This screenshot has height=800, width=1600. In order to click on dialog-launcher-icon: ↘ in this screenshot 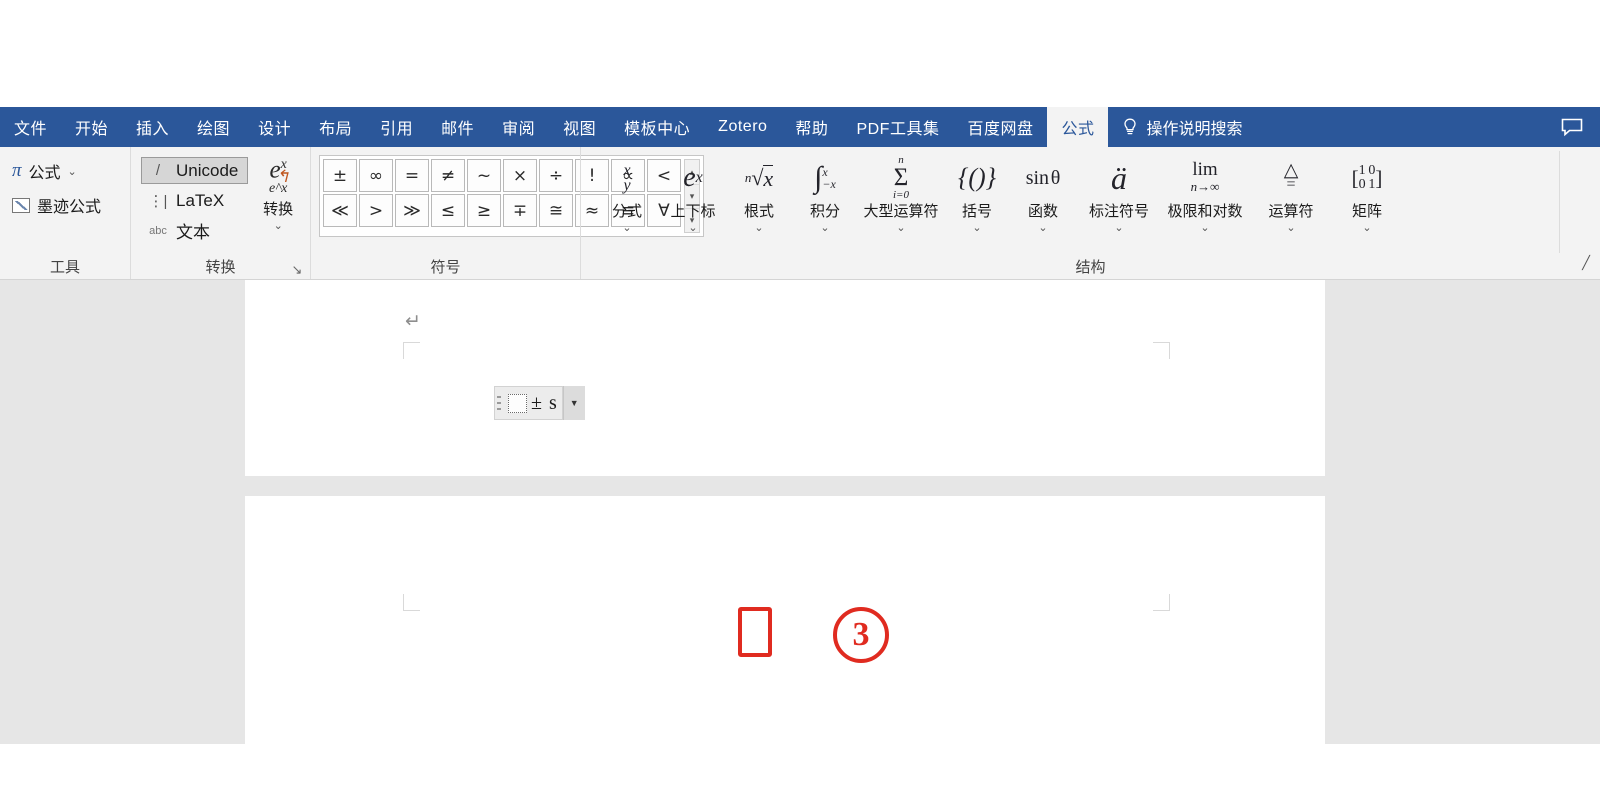, I will do `click(297, 270)`.